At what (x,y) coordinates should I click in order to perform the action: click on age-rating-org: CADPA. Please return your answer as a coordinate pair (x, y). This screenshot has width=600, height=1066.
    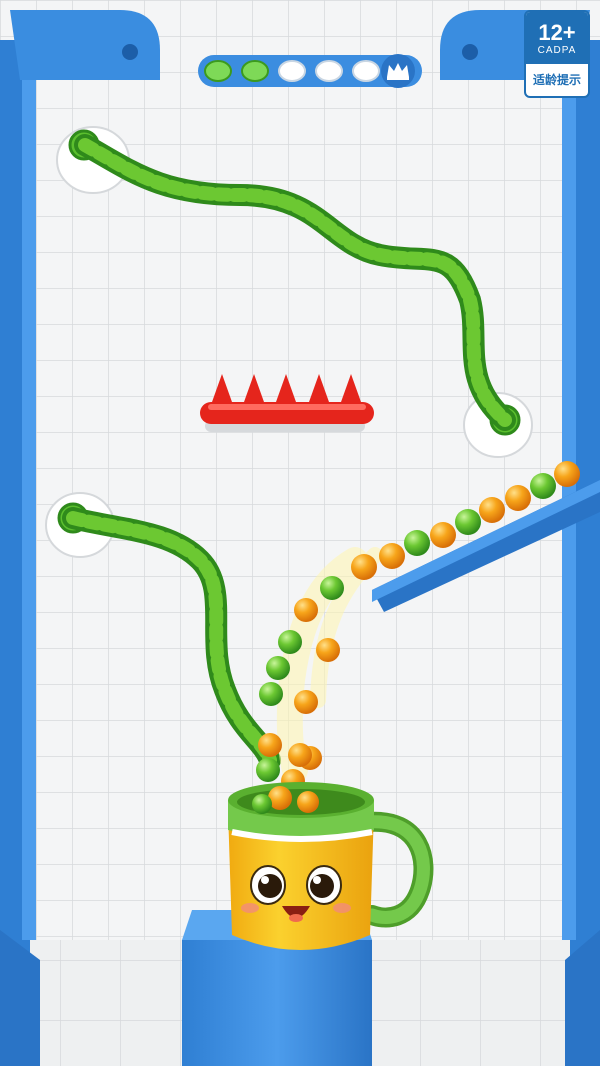
    Looking at the image, I should click on (557, 50).